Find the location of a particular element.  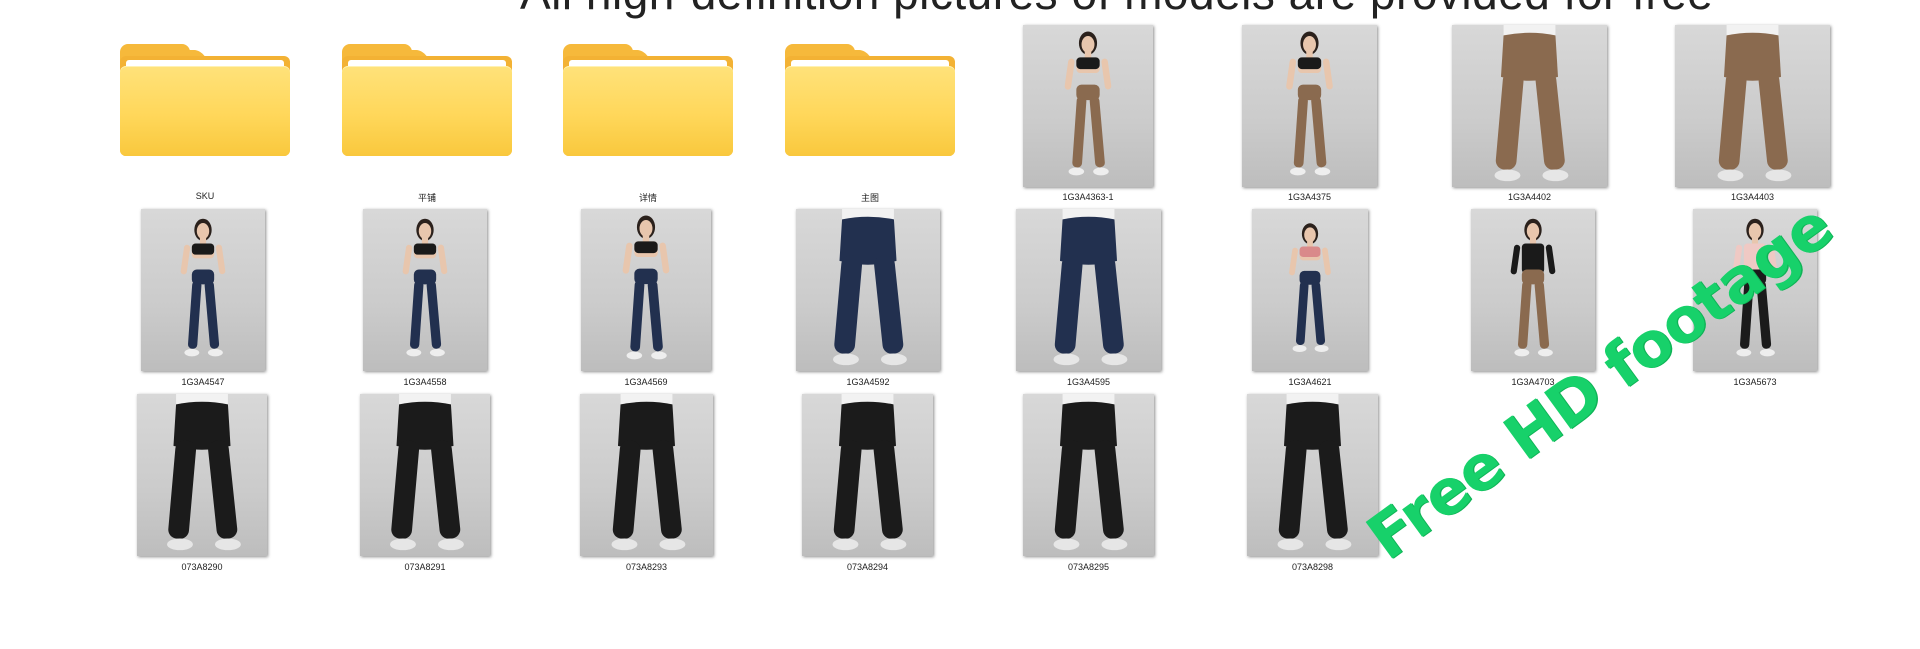

photo-tile: 1G3A4569 is located at coordinates (646, 299).